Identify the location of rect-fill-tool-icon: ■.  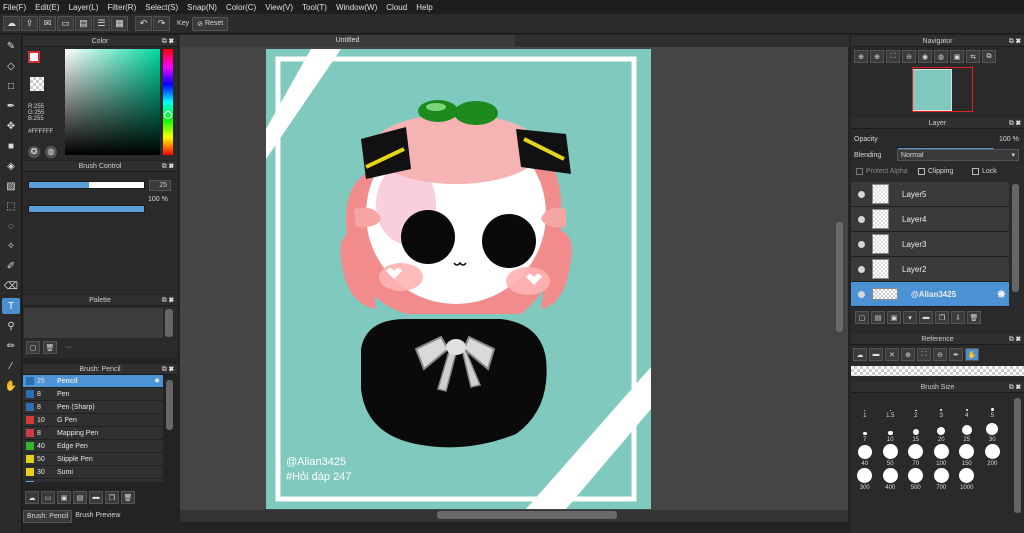
(11, 146).